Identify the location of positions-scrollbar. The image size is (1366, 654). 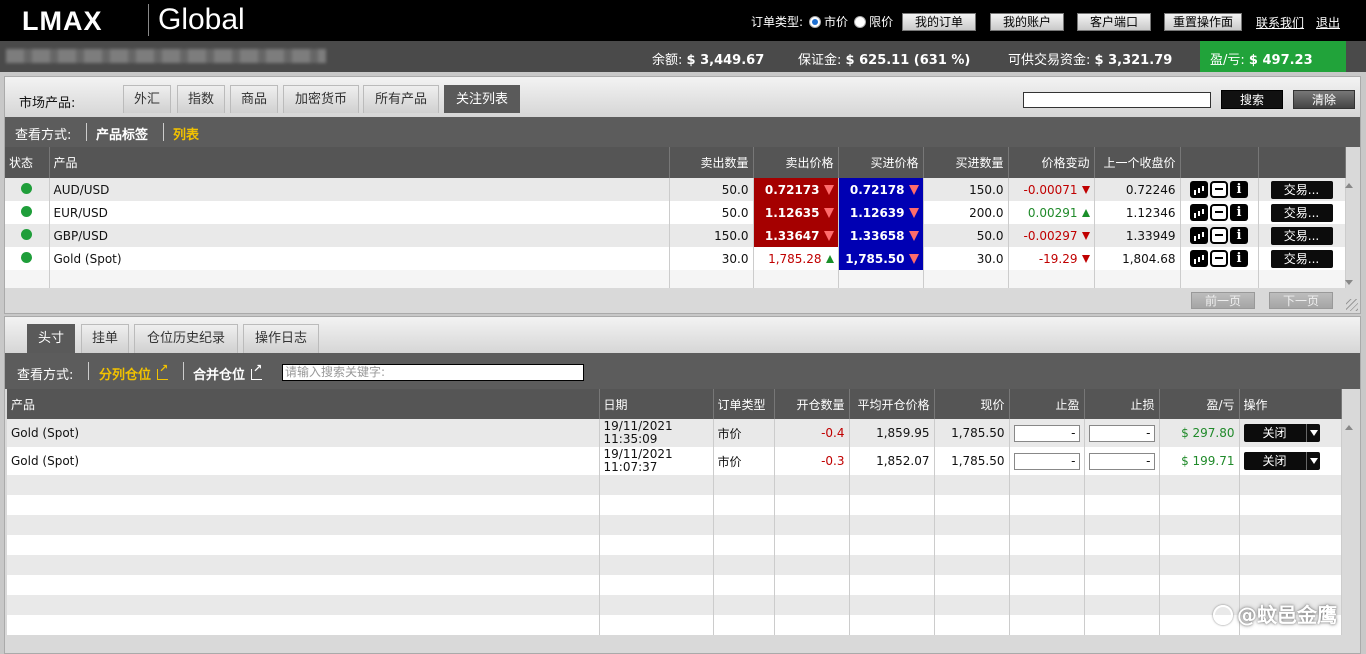
(1349, 523).